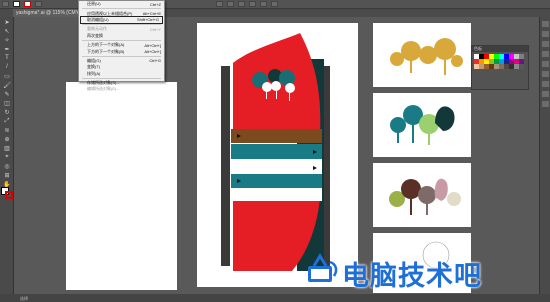 The height and width of the screenshot is (302, 550). What do you see at coordinates (155, 29) in the screenshot?
I see `menu-item-shortcut: Ctrl+Y` at bounding box center [155, 29].